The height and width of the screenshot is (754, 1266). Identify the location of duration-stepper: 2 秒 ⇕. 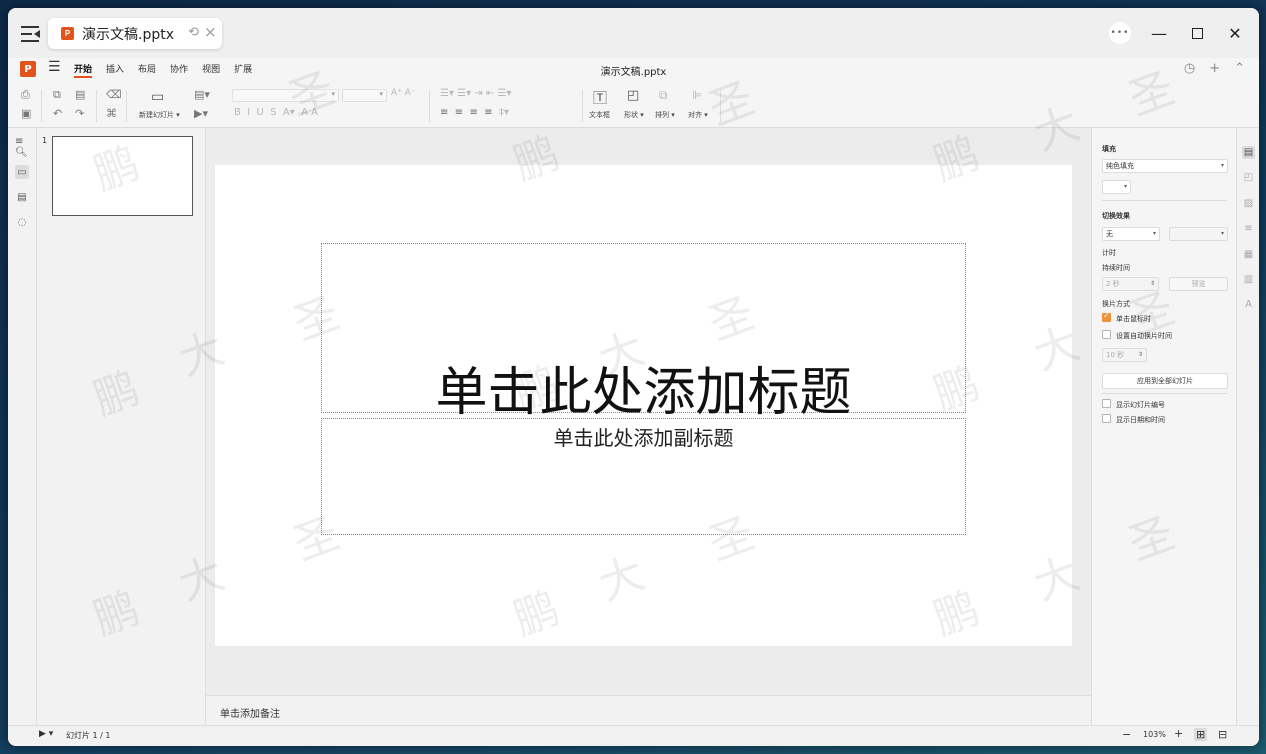
(1130, 284).